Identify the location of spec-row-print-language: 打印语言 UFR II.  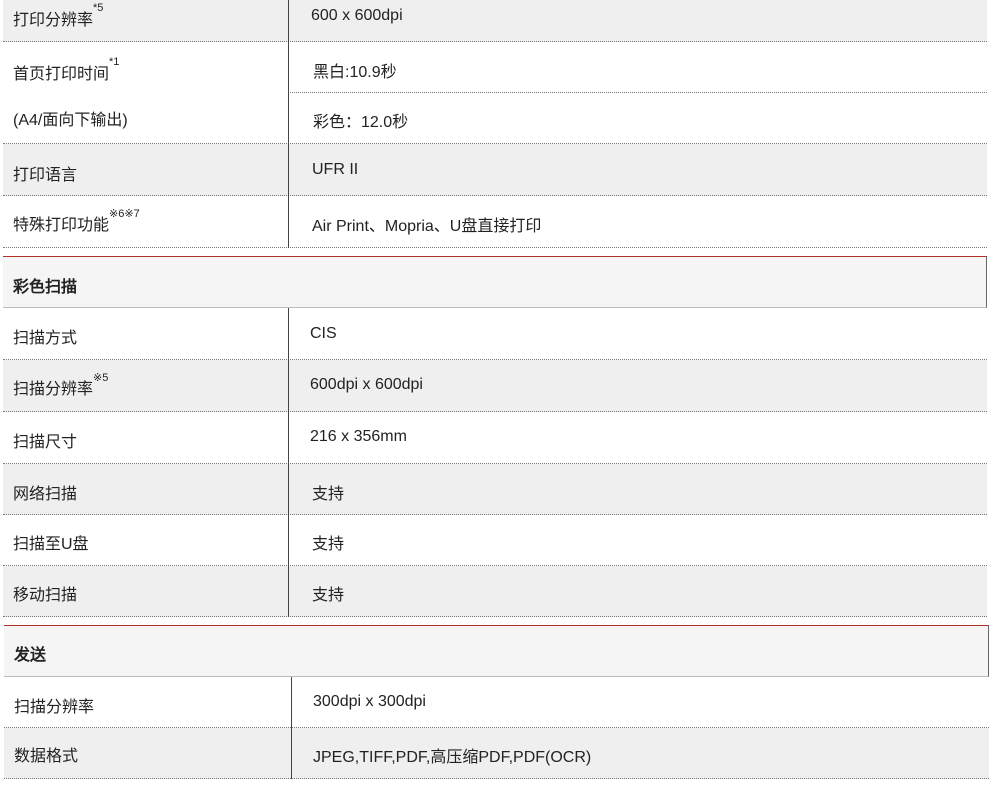
(495, 170).